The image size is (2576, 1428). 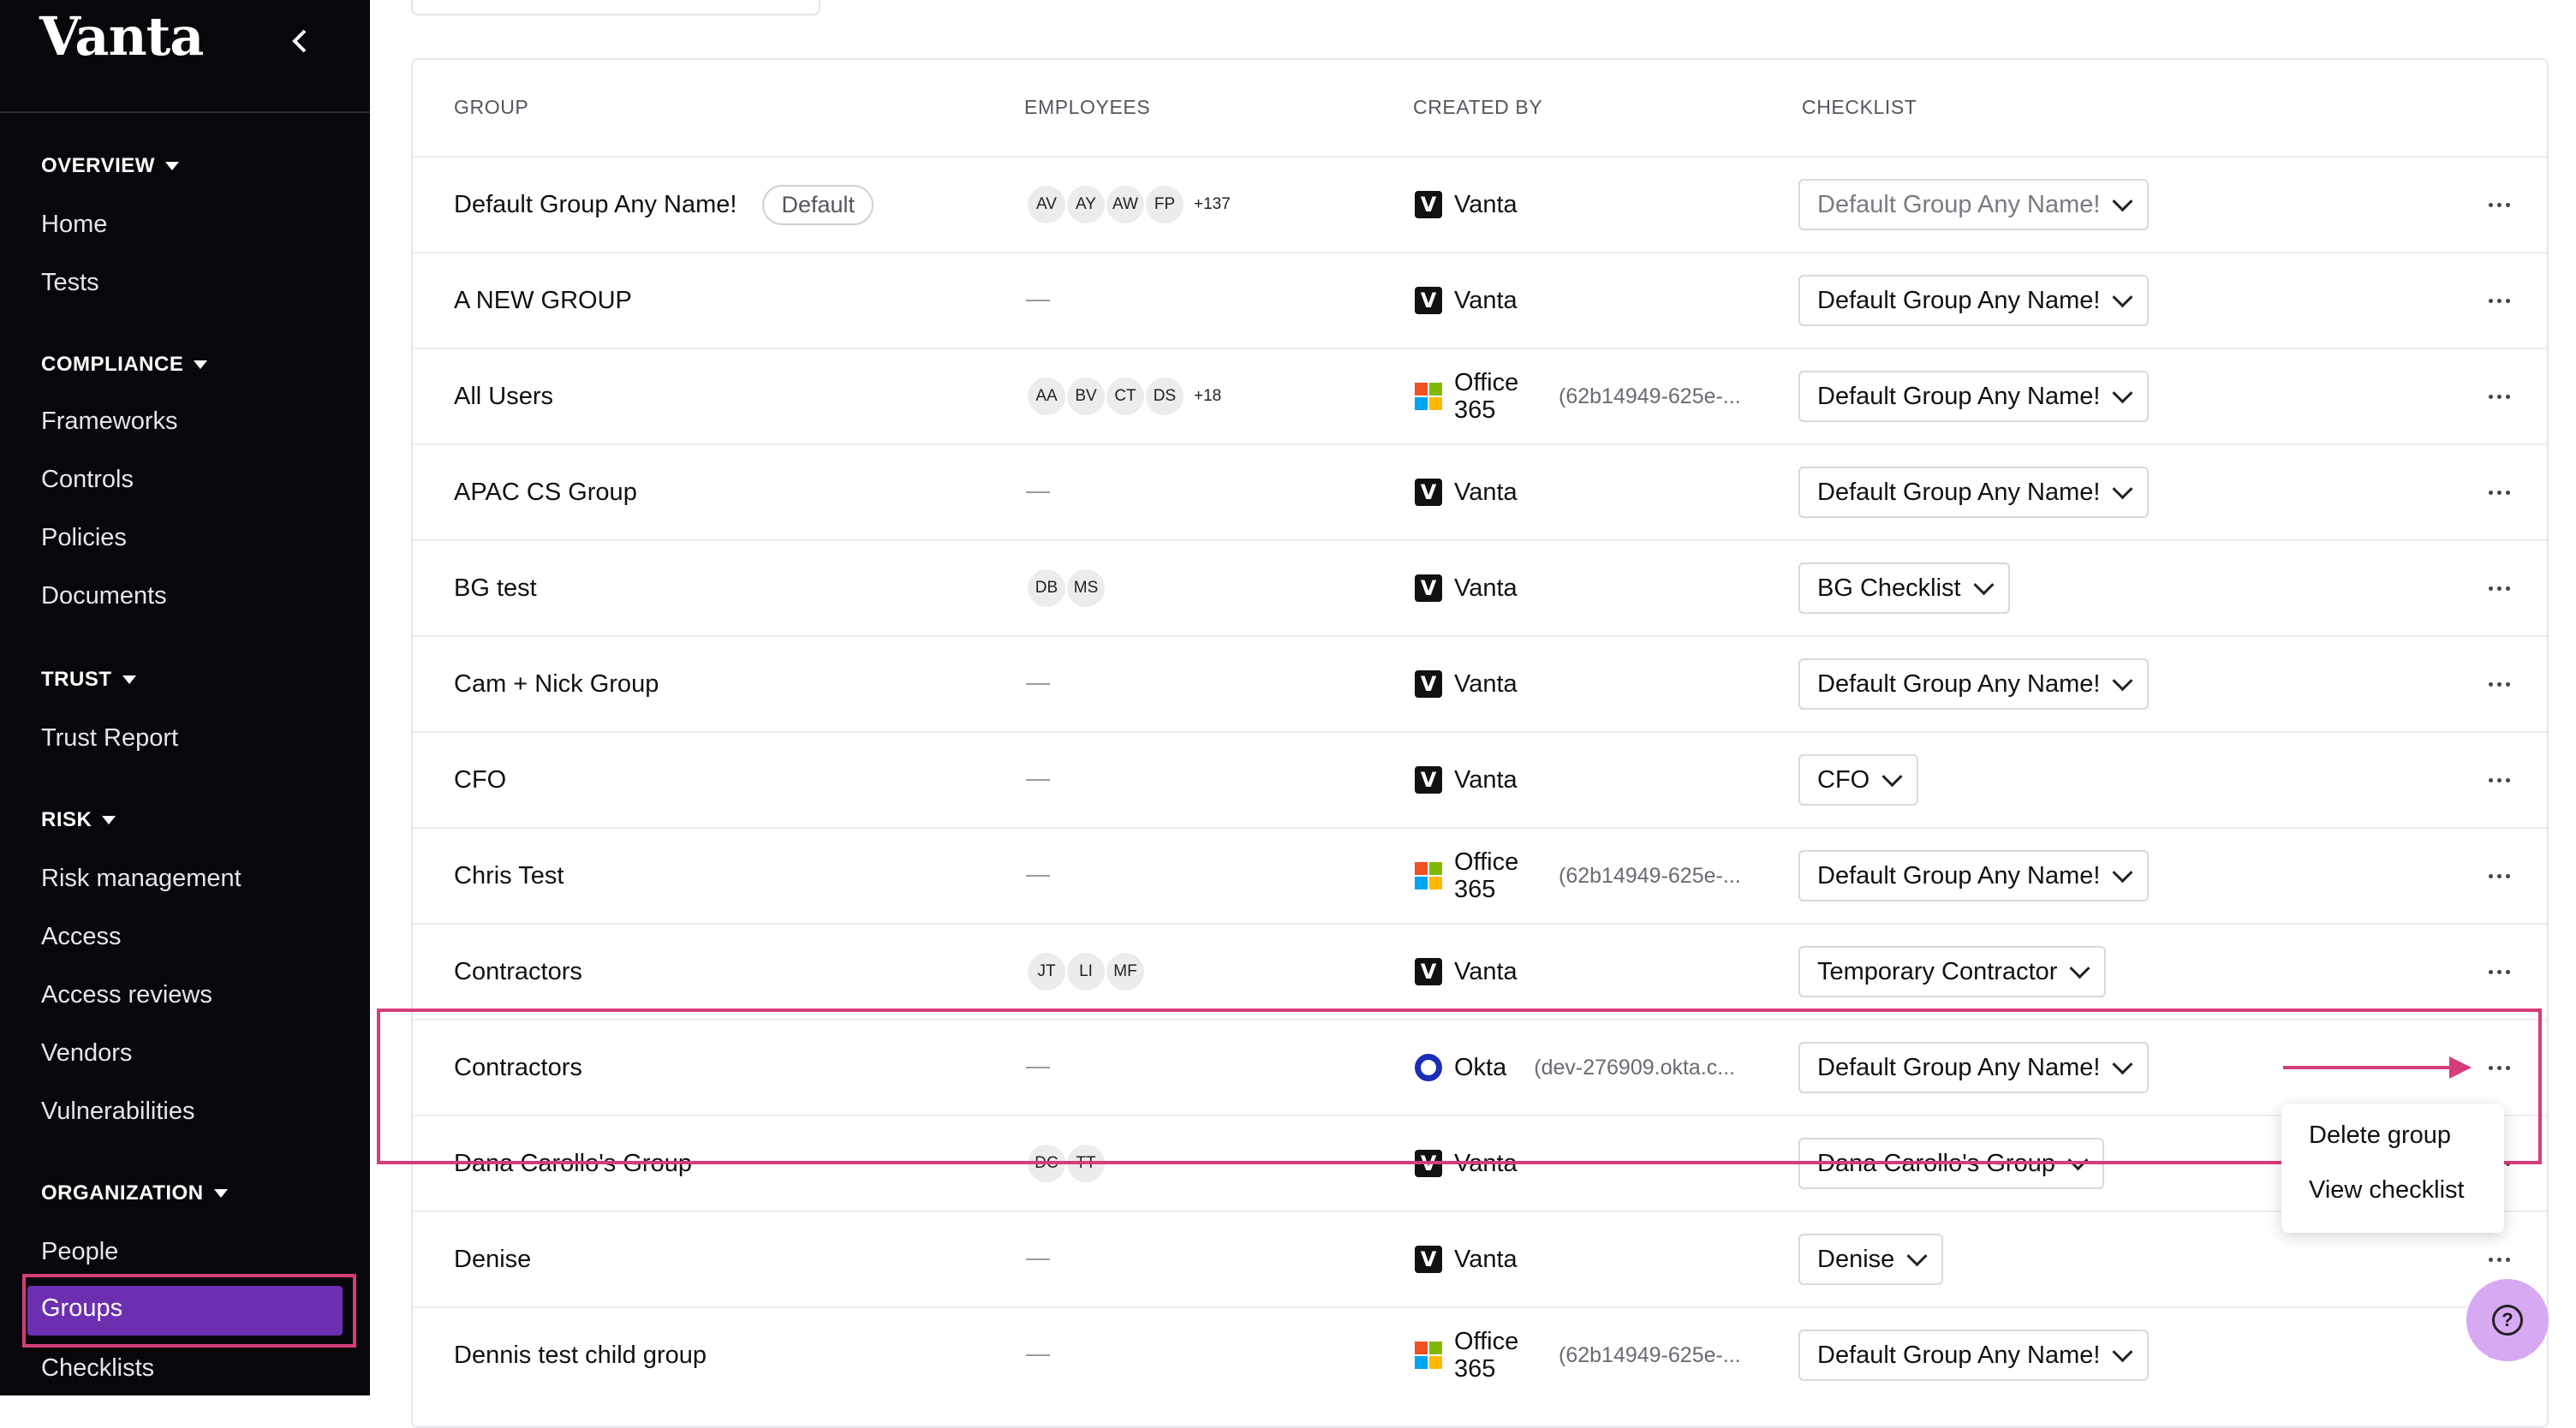 I want to click on avatar: DB, so click(x=1046, y=589).